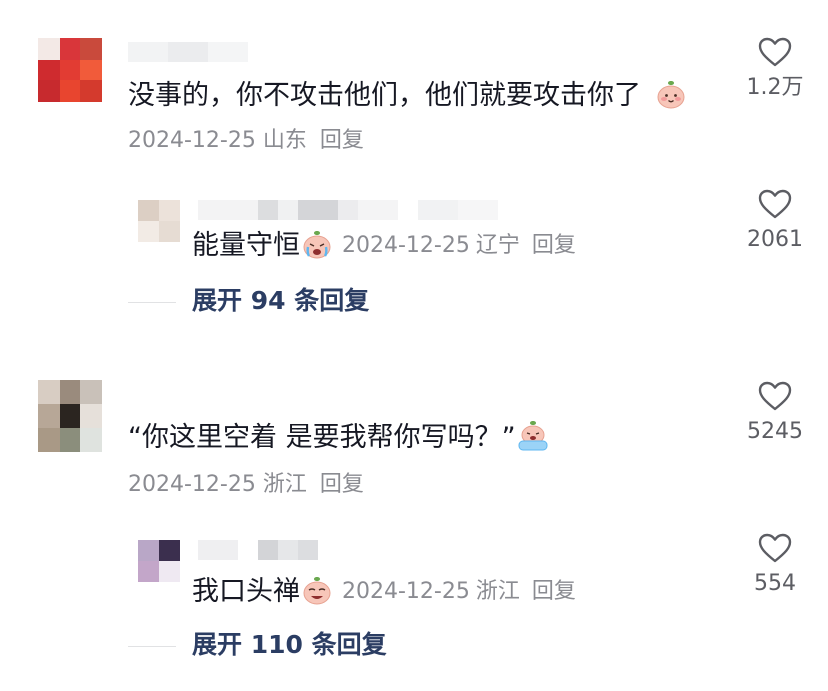 Image resolution: width=828 pixels, height=691 pixels. Describe the element at coordinates (533, 435) in the screenshot. I see `tearful-peach-emoji` at that location.